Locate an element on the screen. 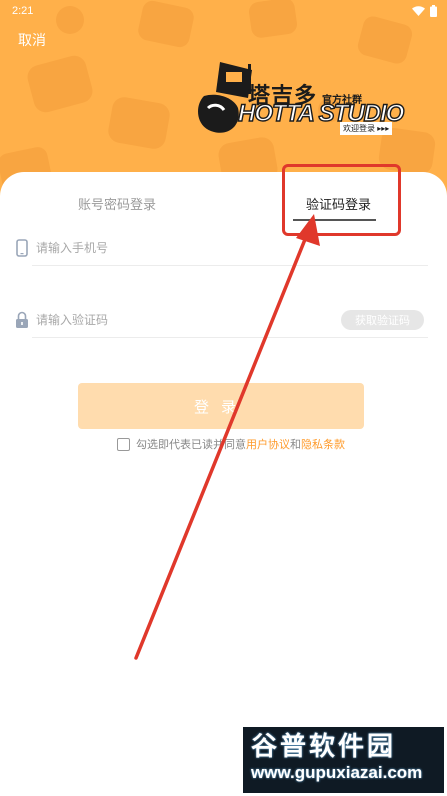 This screenshot has height=796, width=447. watermark: 谷普软件园 www.gupuxiazai.com is located at coordinates (343, 760).